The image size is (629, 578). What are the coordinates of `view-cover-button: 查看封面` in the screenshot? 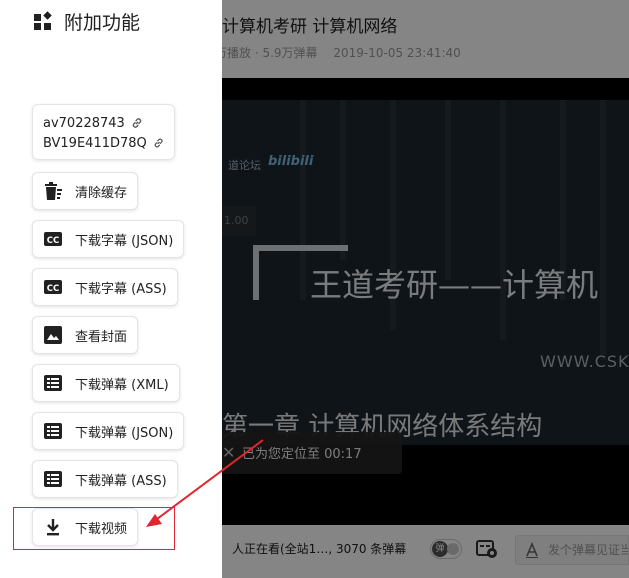 It's located at (85, 335).